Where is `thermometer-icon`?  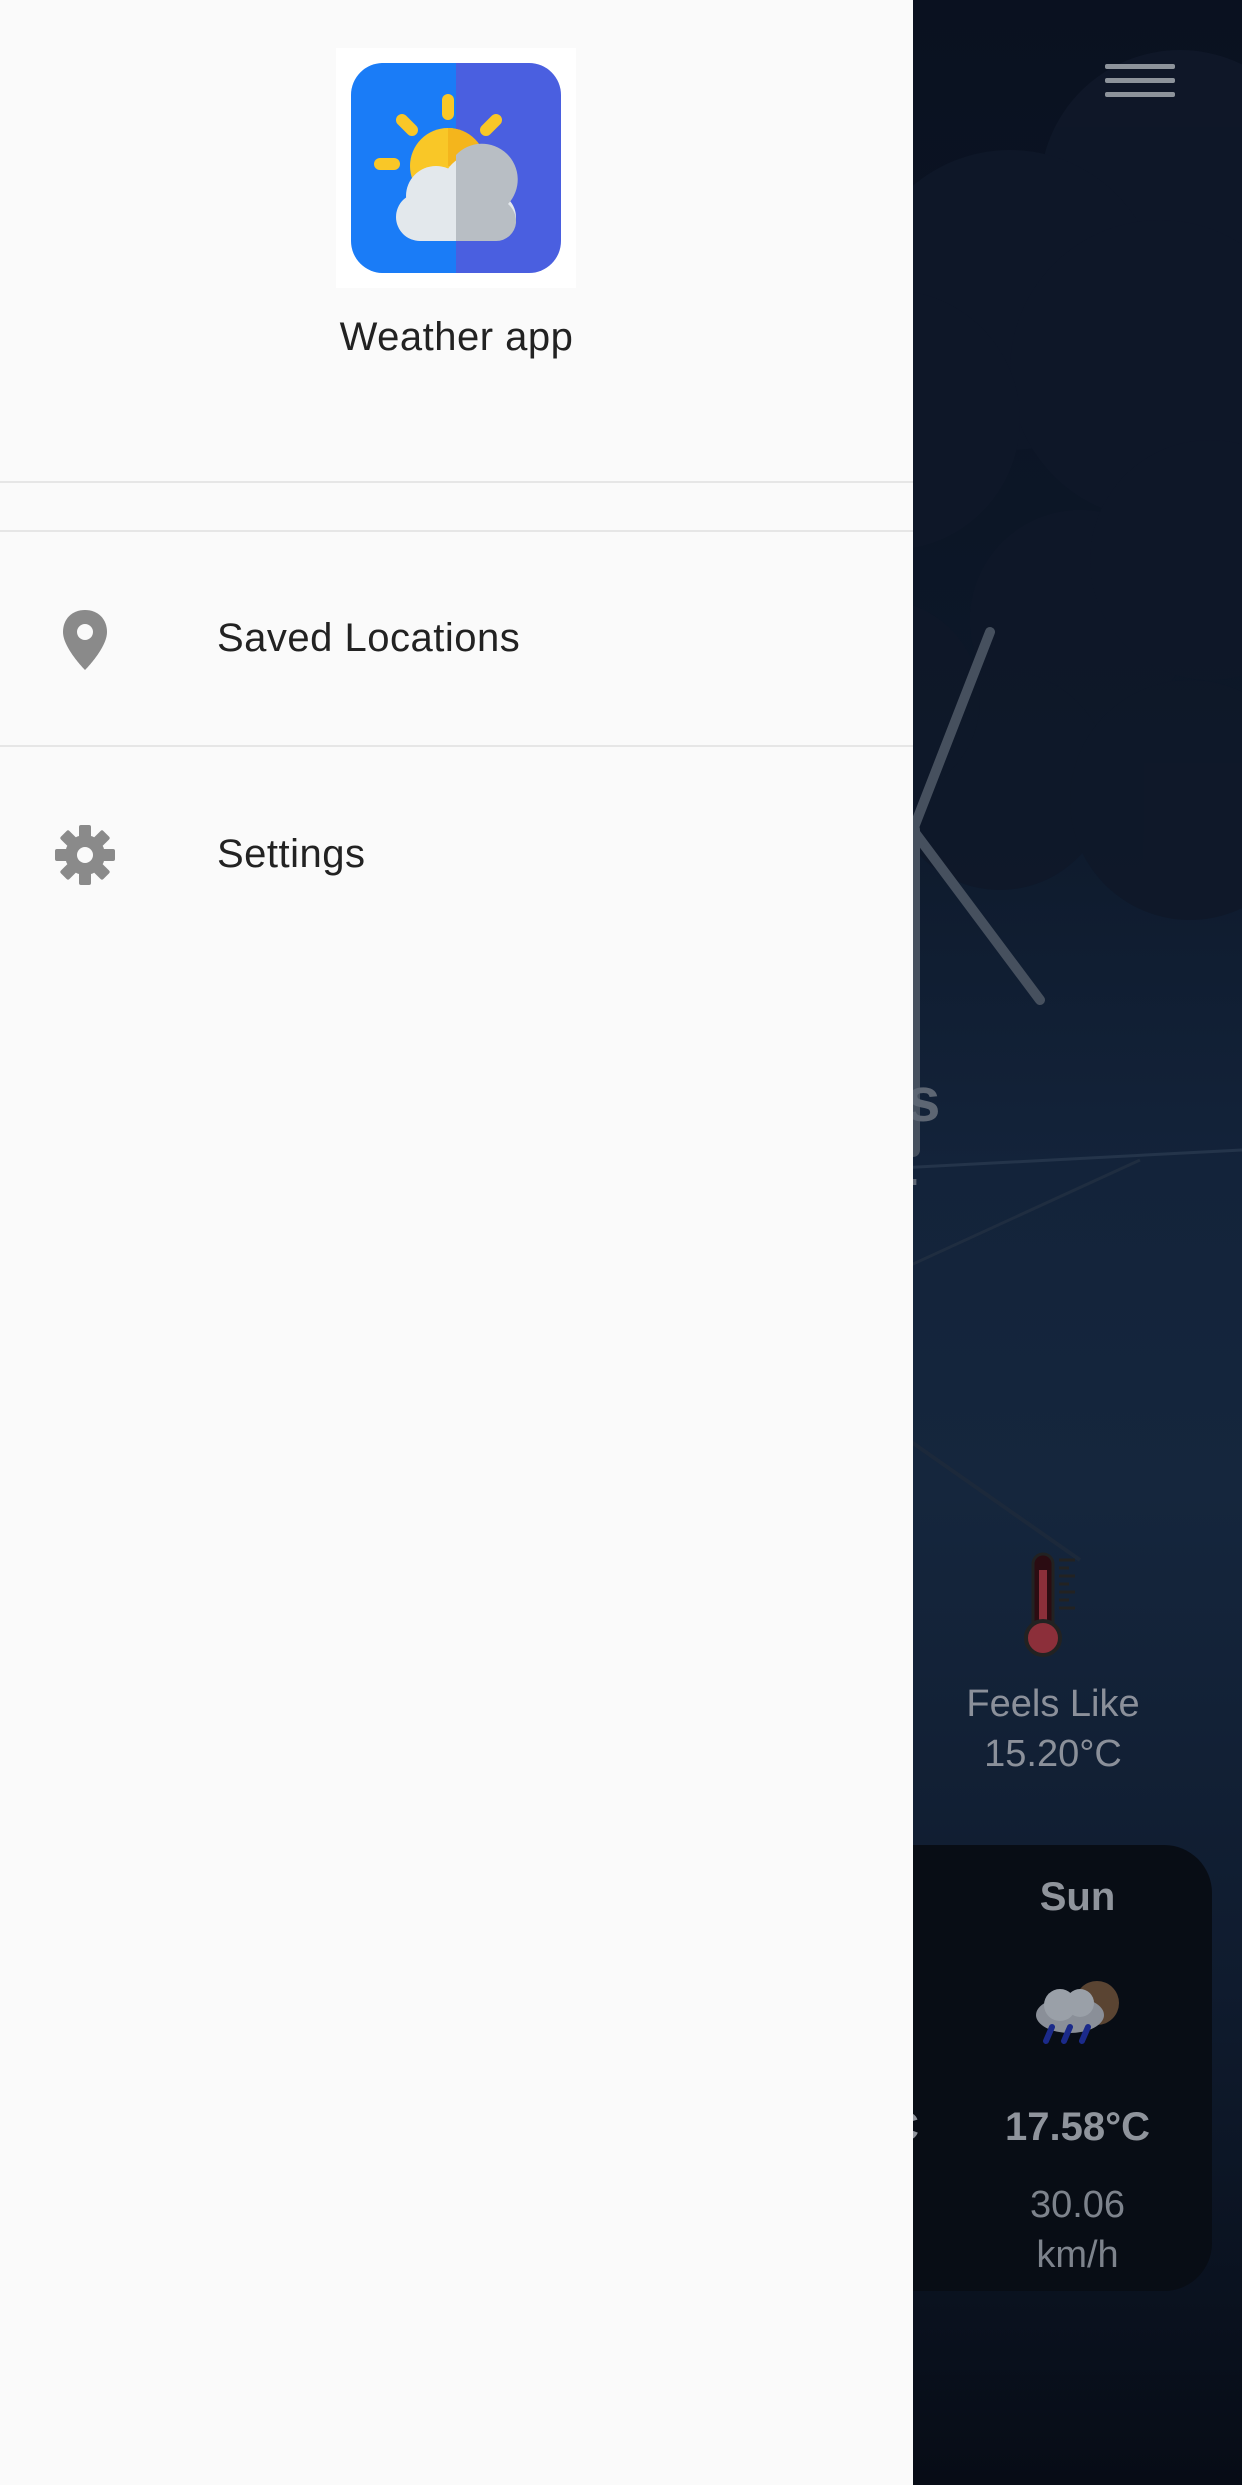 thermometer-icon is located at coordinates (1049, 1604).